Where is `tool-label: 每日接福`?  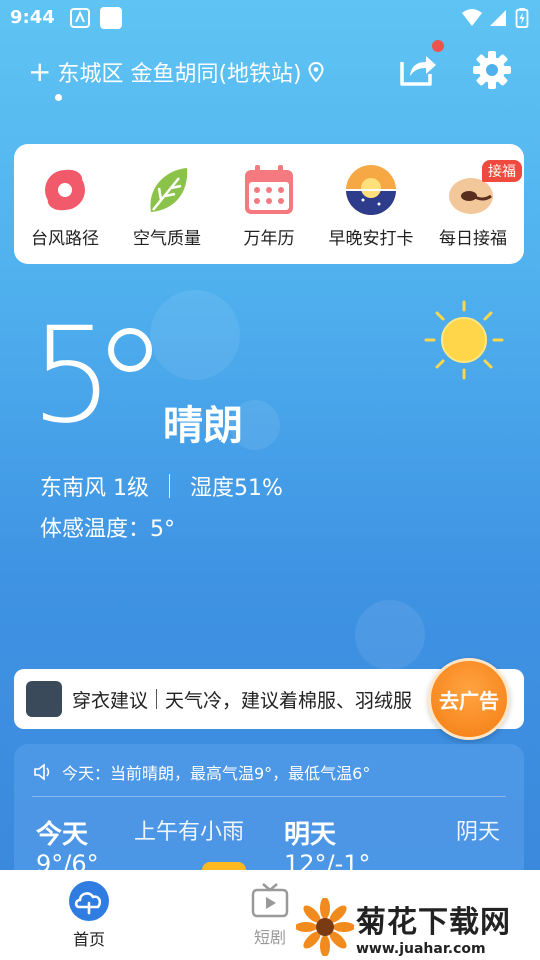
tool-label: 每日接福 is located at coordinates (473, 239).